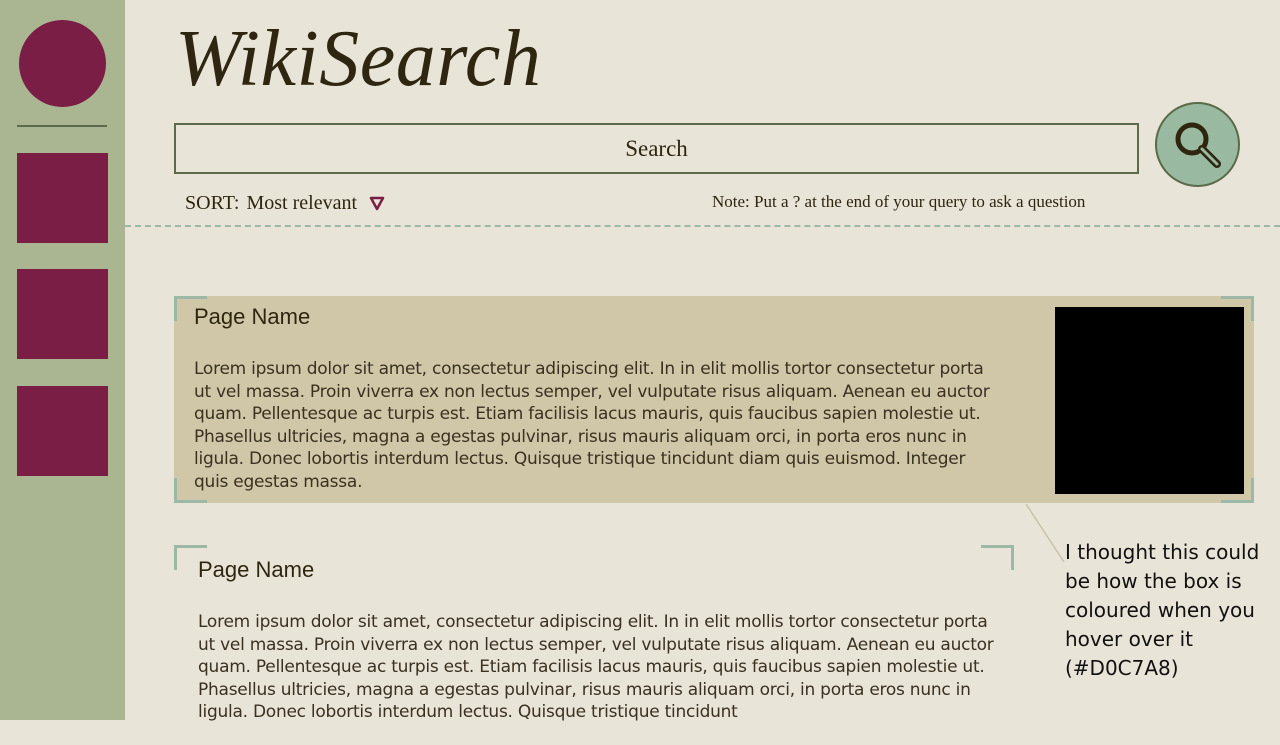  I want to click on avatar, so click(62, 63).